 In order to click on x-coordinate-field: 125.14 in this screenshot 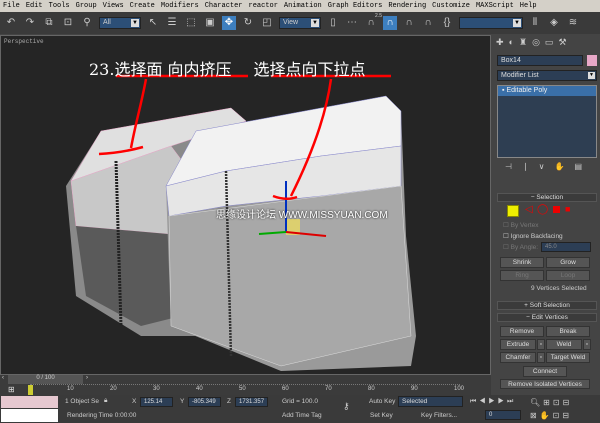, I will do `click(156, 402)`.